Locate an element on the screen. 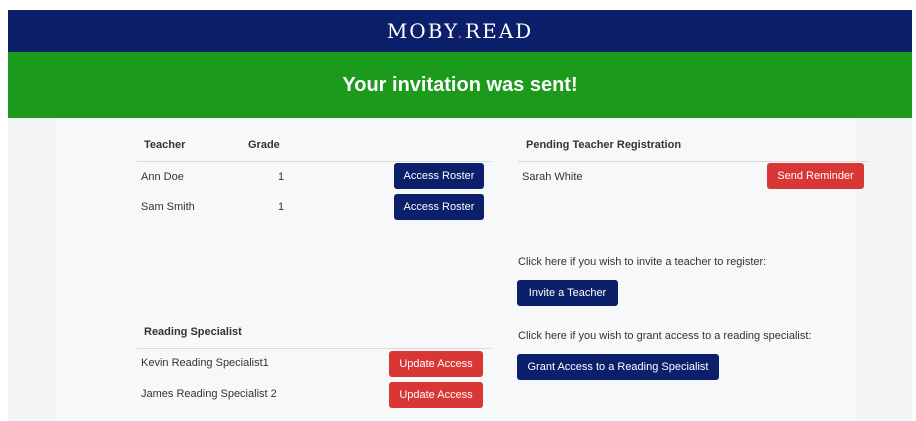  reading-specialist-heading: Reading Specialist is located at coordinates (193, 332).